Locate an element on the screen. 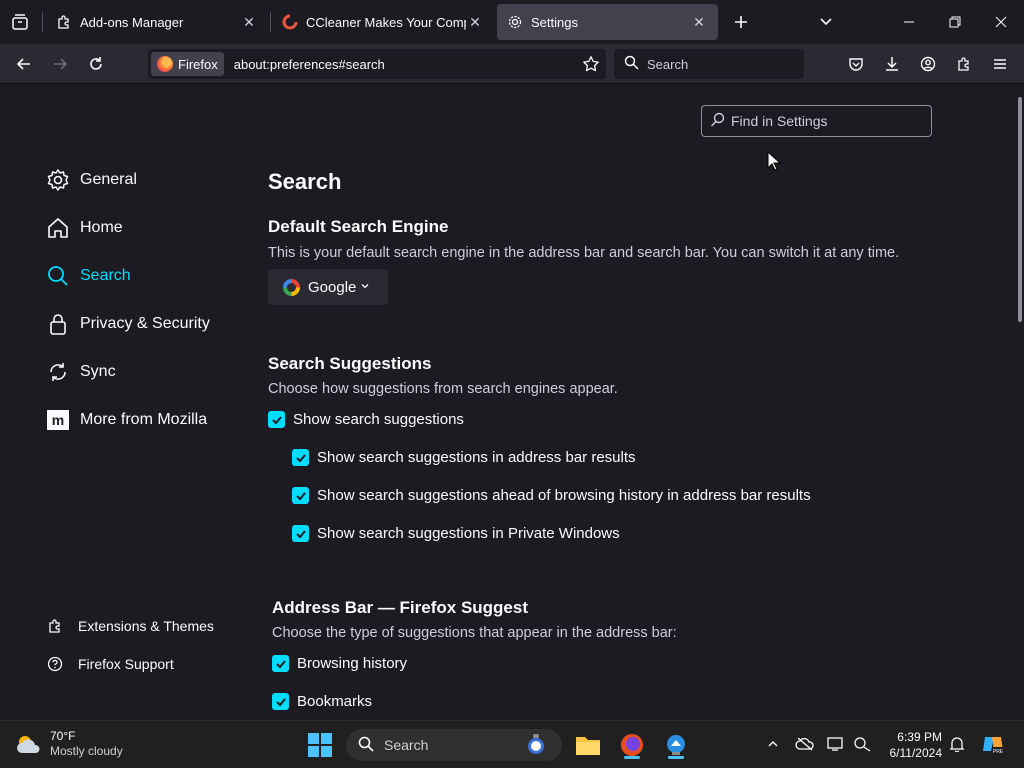 The image size is (1024, 768). svg-text: m is located at coordinates (58, 420).